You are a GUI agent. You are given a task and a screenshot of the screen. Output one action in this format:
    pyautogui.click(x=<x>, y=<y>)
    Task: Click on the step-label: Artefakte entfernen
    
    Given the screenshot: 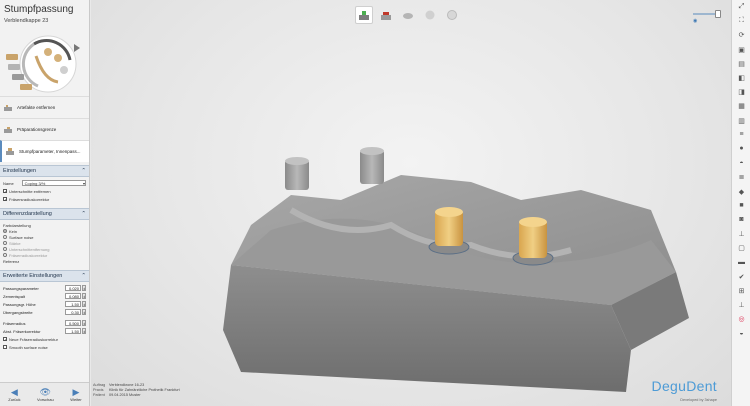 What is the action you would take?
    pyautogui.click(x=36, y=107)
    